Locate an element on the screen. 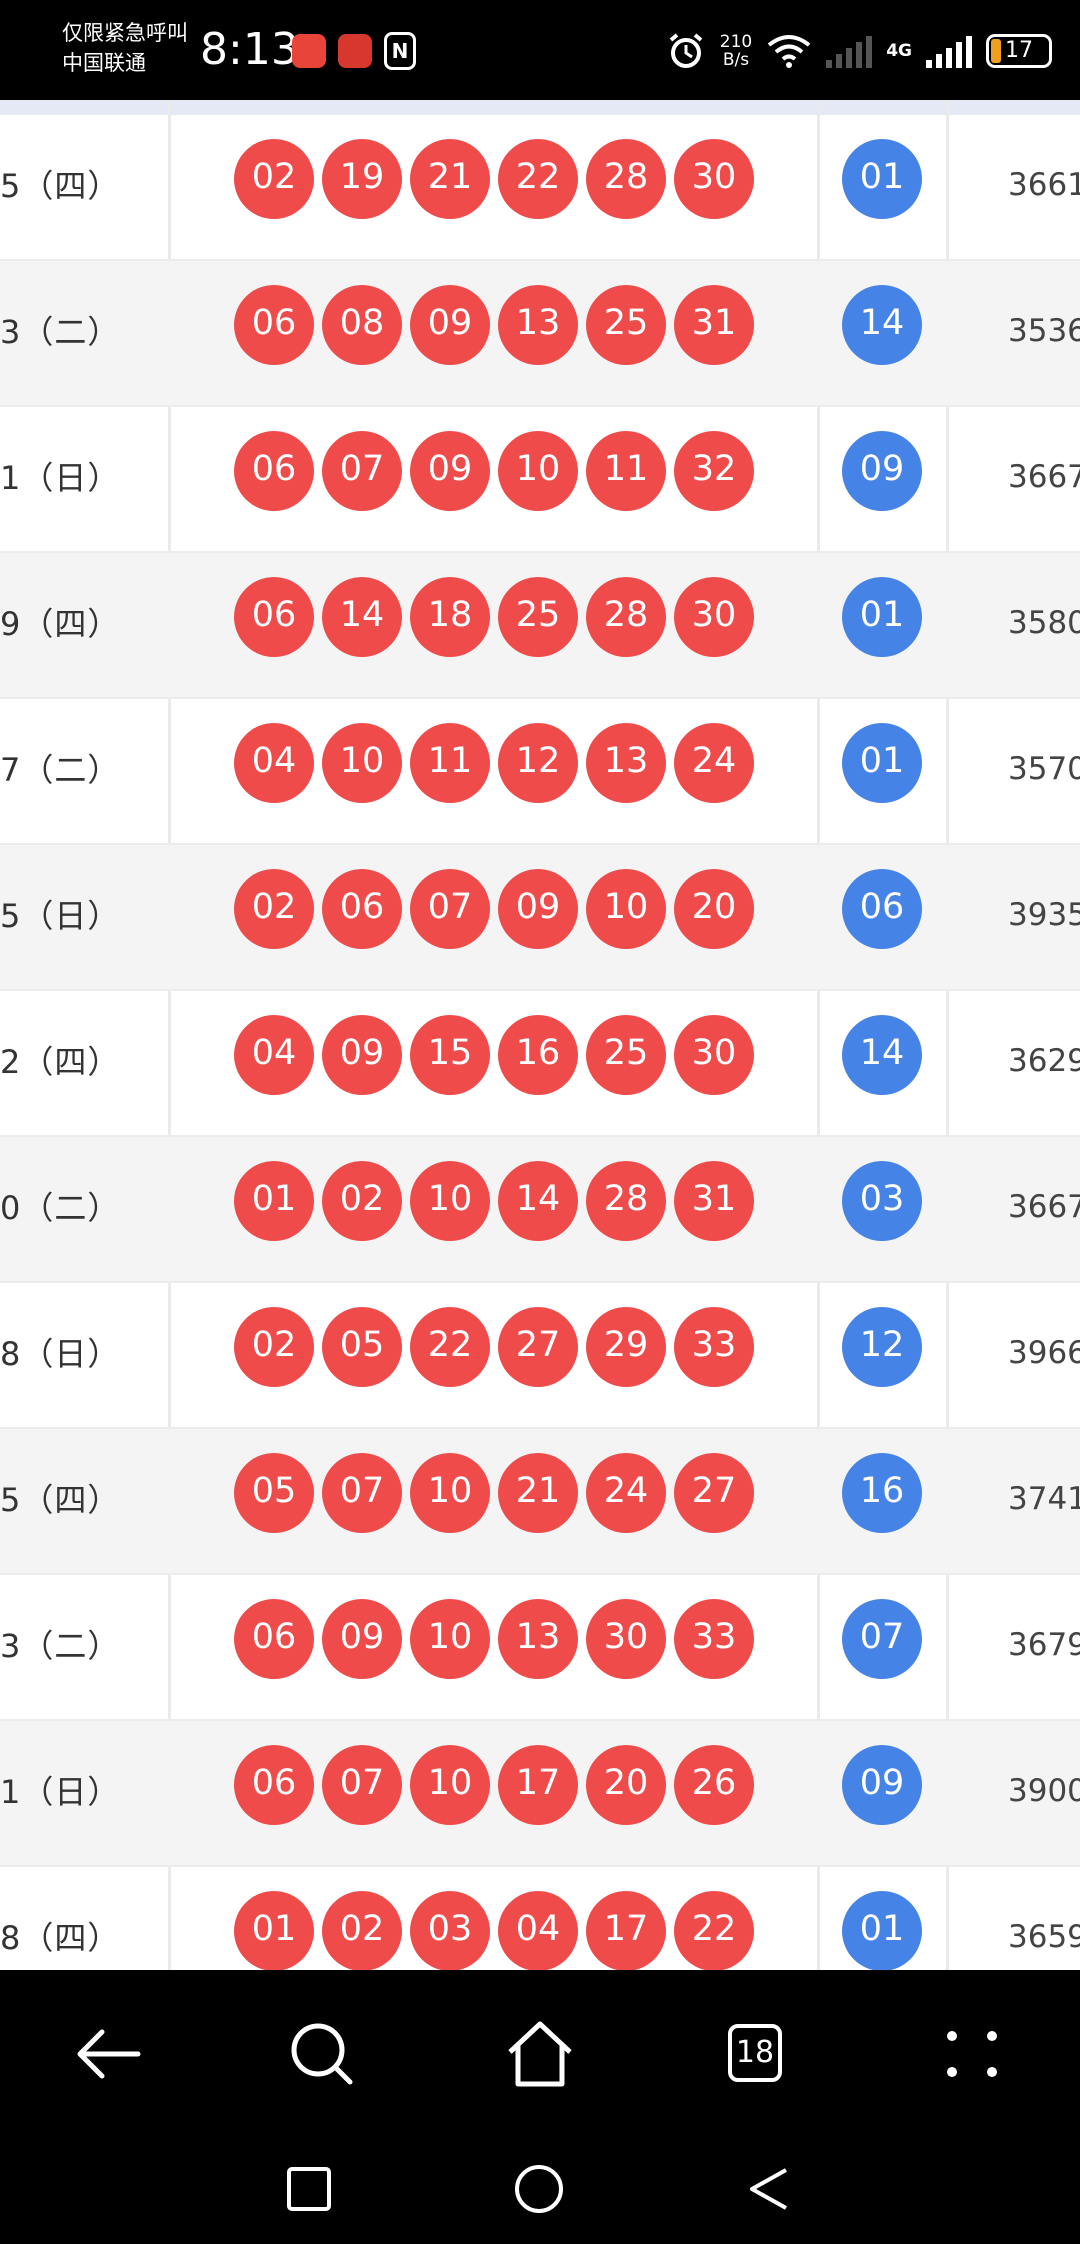 This screenshot has height=2244, width=1080. amount-cell: 3570 is located at coordinates (1044, 769).